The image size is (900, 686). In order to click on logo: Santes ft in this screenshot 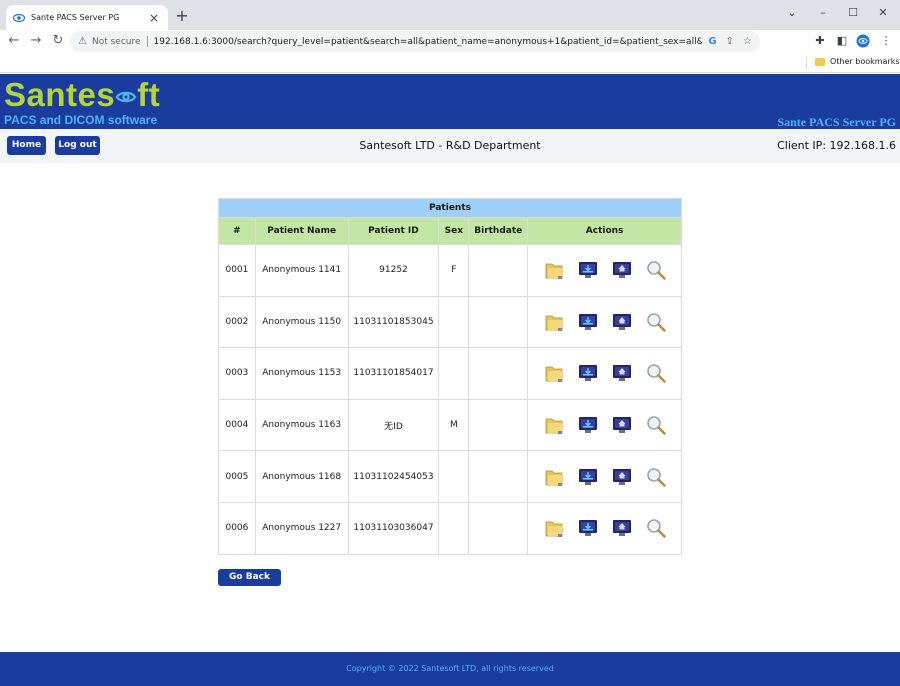, I will do `click(82, 95)`.